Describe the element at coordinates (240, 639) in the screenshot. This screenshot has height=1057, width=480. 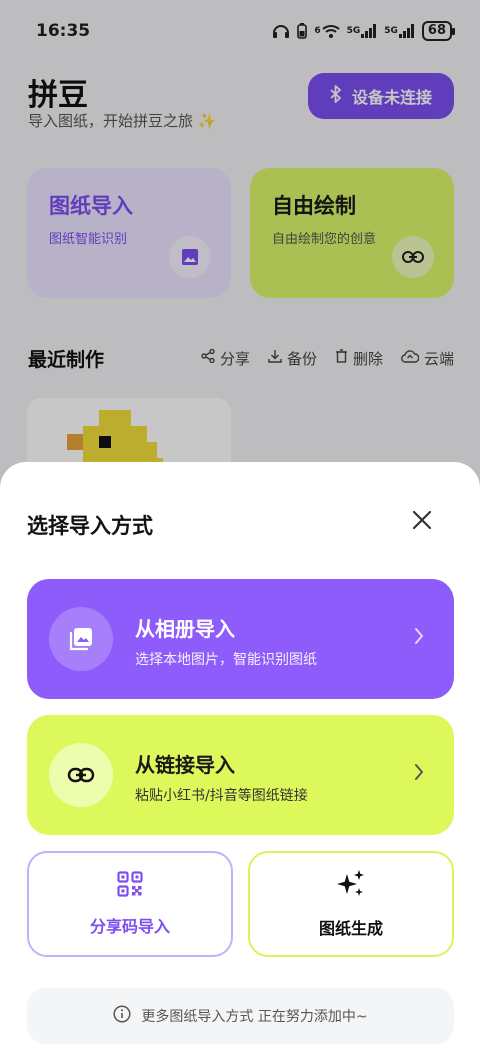
I see `import-from-album-button: 从相册导入 选择本地图片，智能识别图纸` at that location.